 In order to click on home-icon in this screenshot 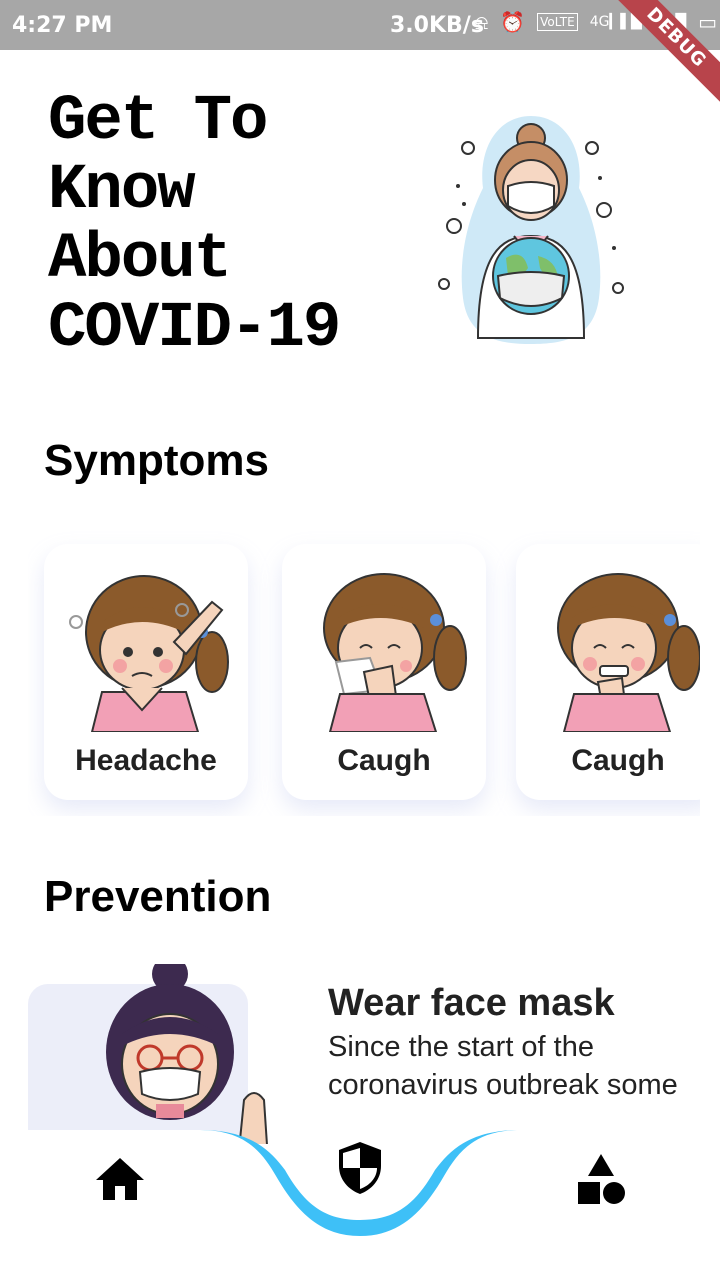, I will do `click(120, 1179)`.